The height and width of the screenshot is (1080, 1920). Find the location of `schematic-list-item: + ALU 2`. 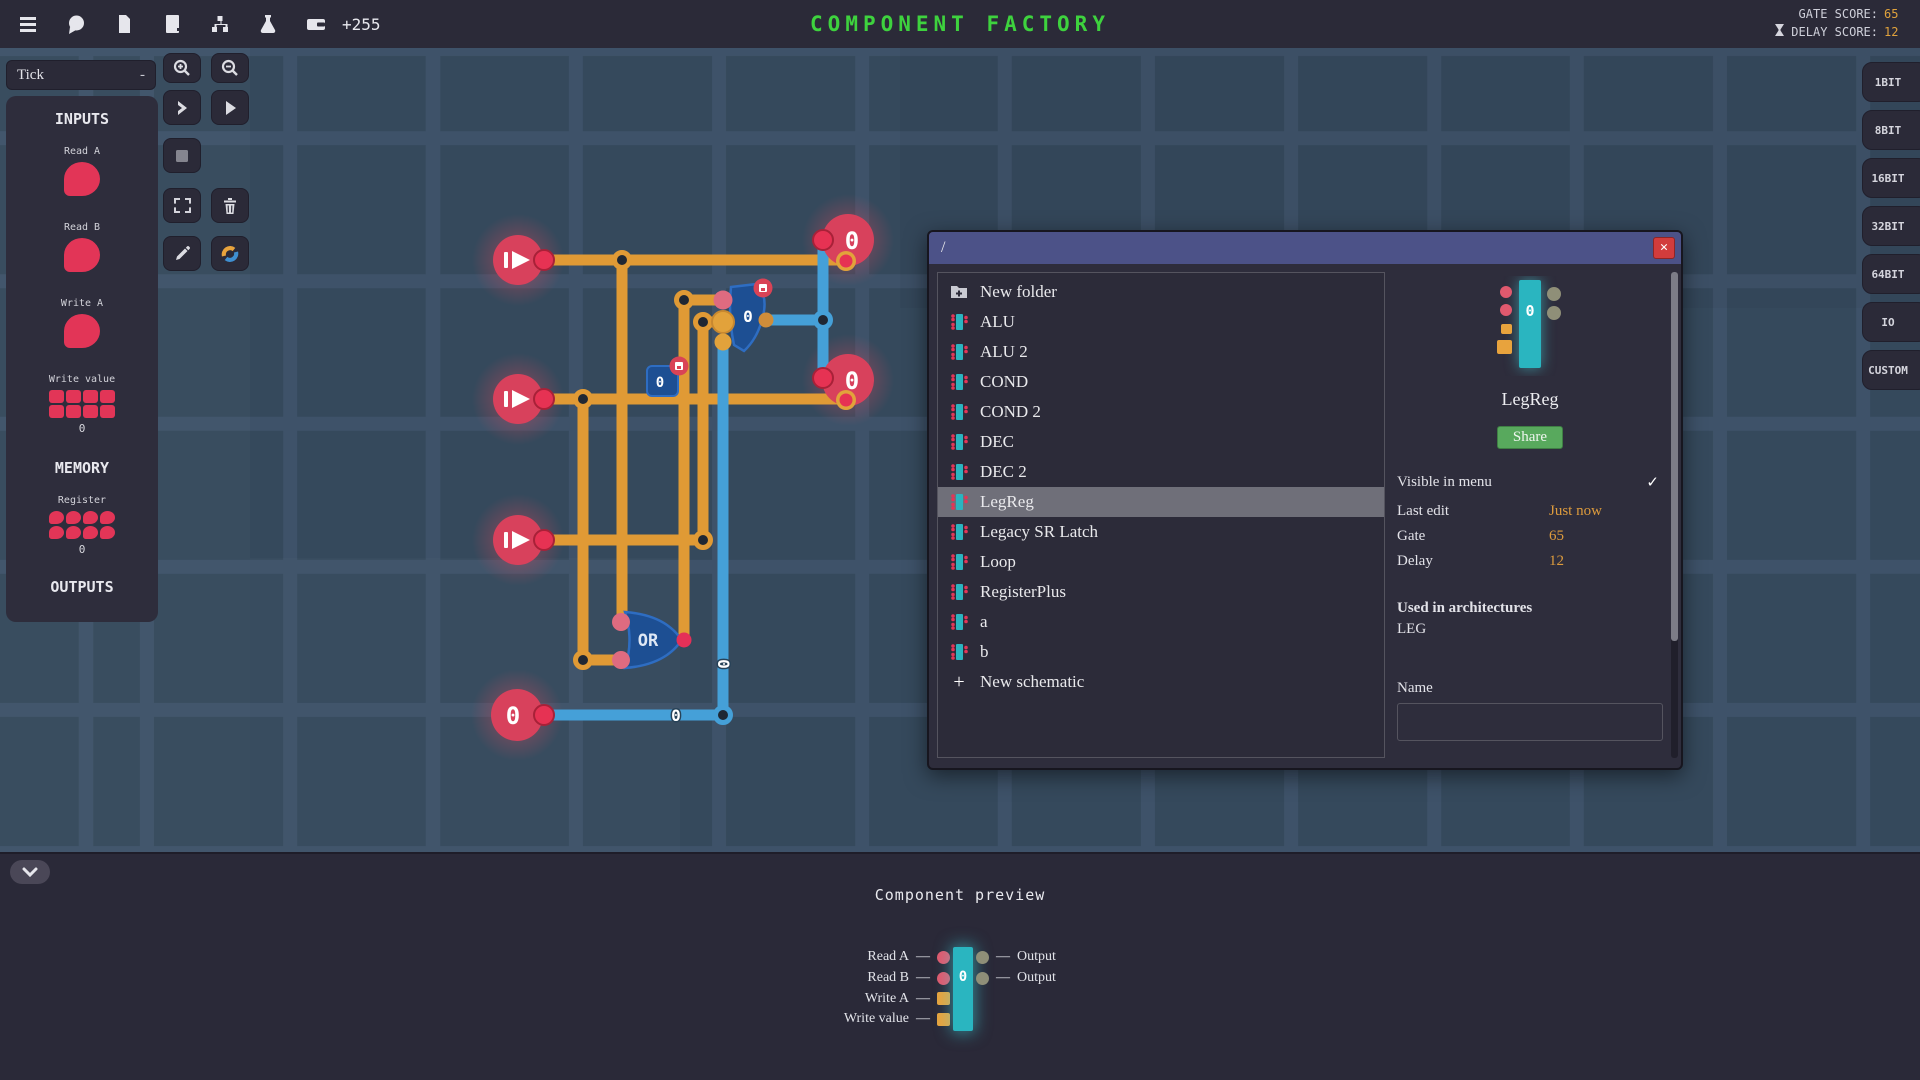

schematic-list-item: + ALU 2 is located at coordinates (1161, 352).